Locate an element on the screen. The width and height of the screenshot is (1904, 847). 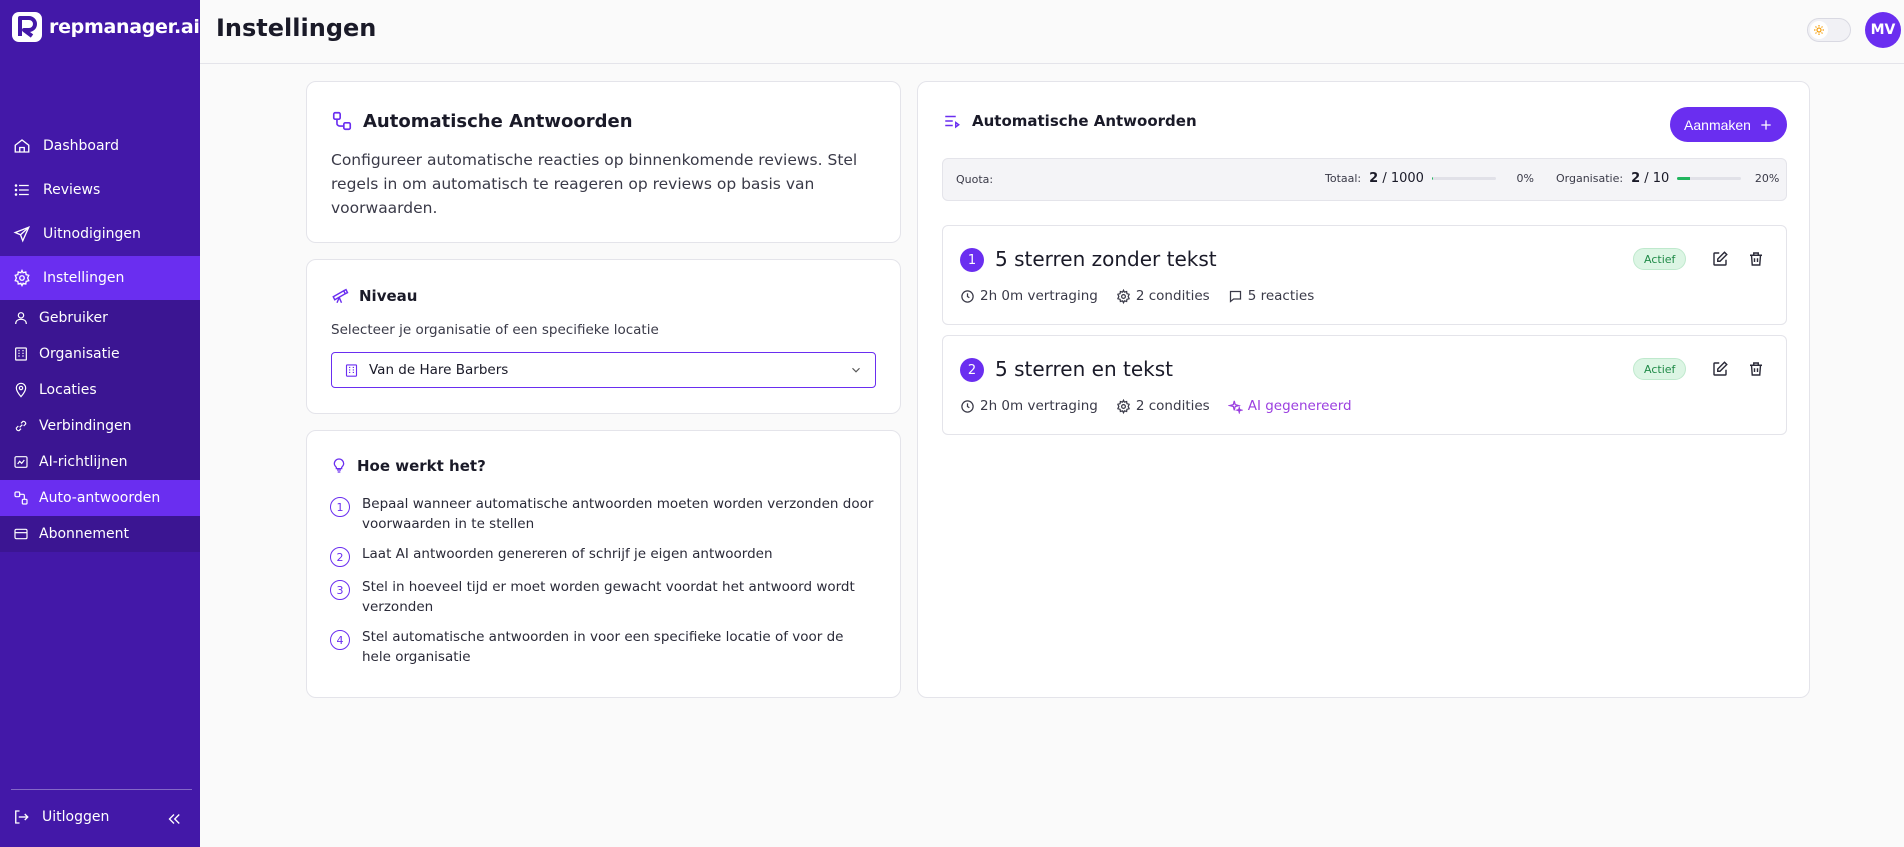
sidebar-item-dashboard: Dashboard is located at coordinates (100, 146).